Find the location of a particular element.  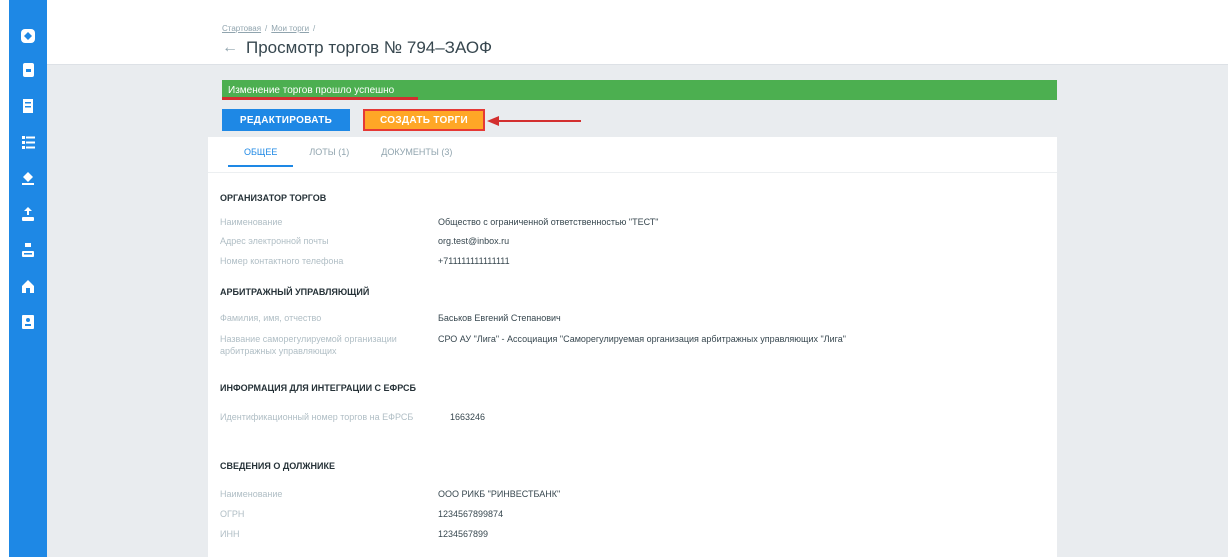

row-value: ООО РИКБ "РИНВЕСТБАНК" is located at coordinates (499, 494).